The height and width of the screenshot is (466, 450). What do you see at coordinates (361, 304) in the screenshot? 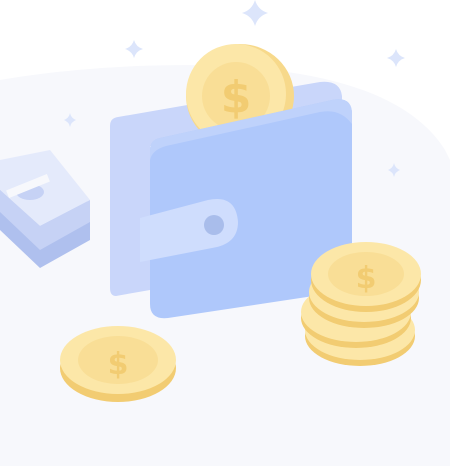
I see `coin-stack-icon: $` at bounding box center [361, 304].